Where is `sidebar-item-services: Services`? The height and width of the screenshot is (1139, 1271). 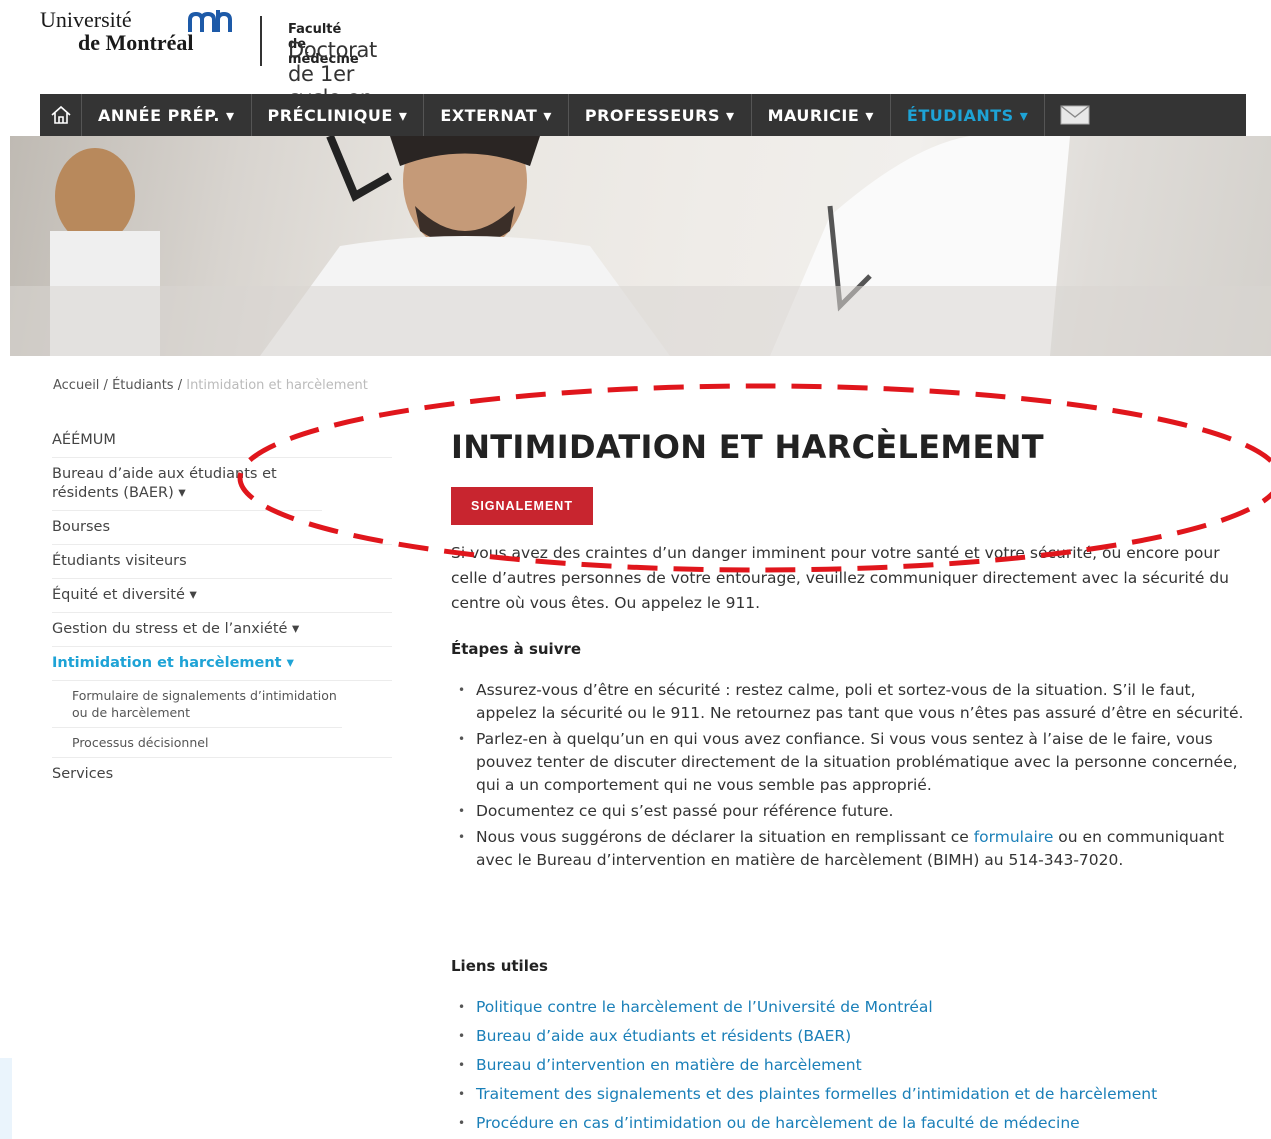 sidebar-item-services: Services is located at coordinates (222, 774).